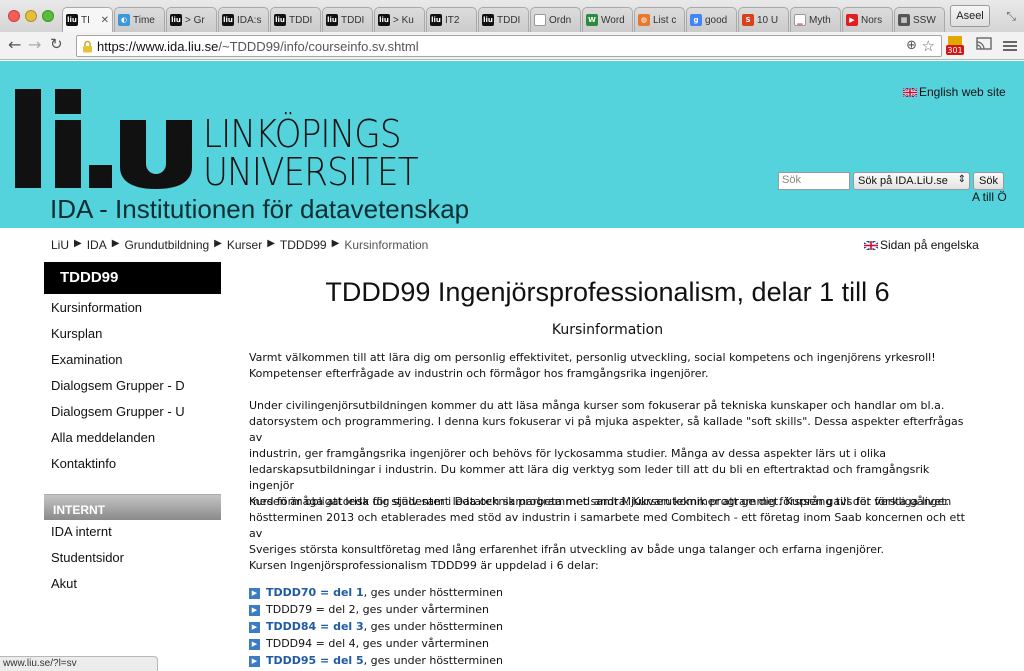 The image size is (1024, 671). What do you see at coordinates (659, 19) in the screenshot?
I see `browser-tab: ◍ List c` at bounding box center [659, 19].